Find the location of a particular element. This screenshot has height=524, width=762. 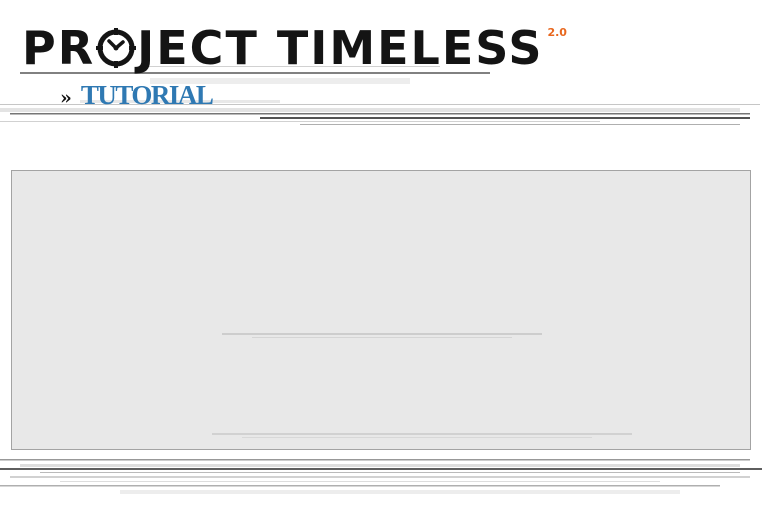

logo-title-start: PR is located at coordinates (59, 48).